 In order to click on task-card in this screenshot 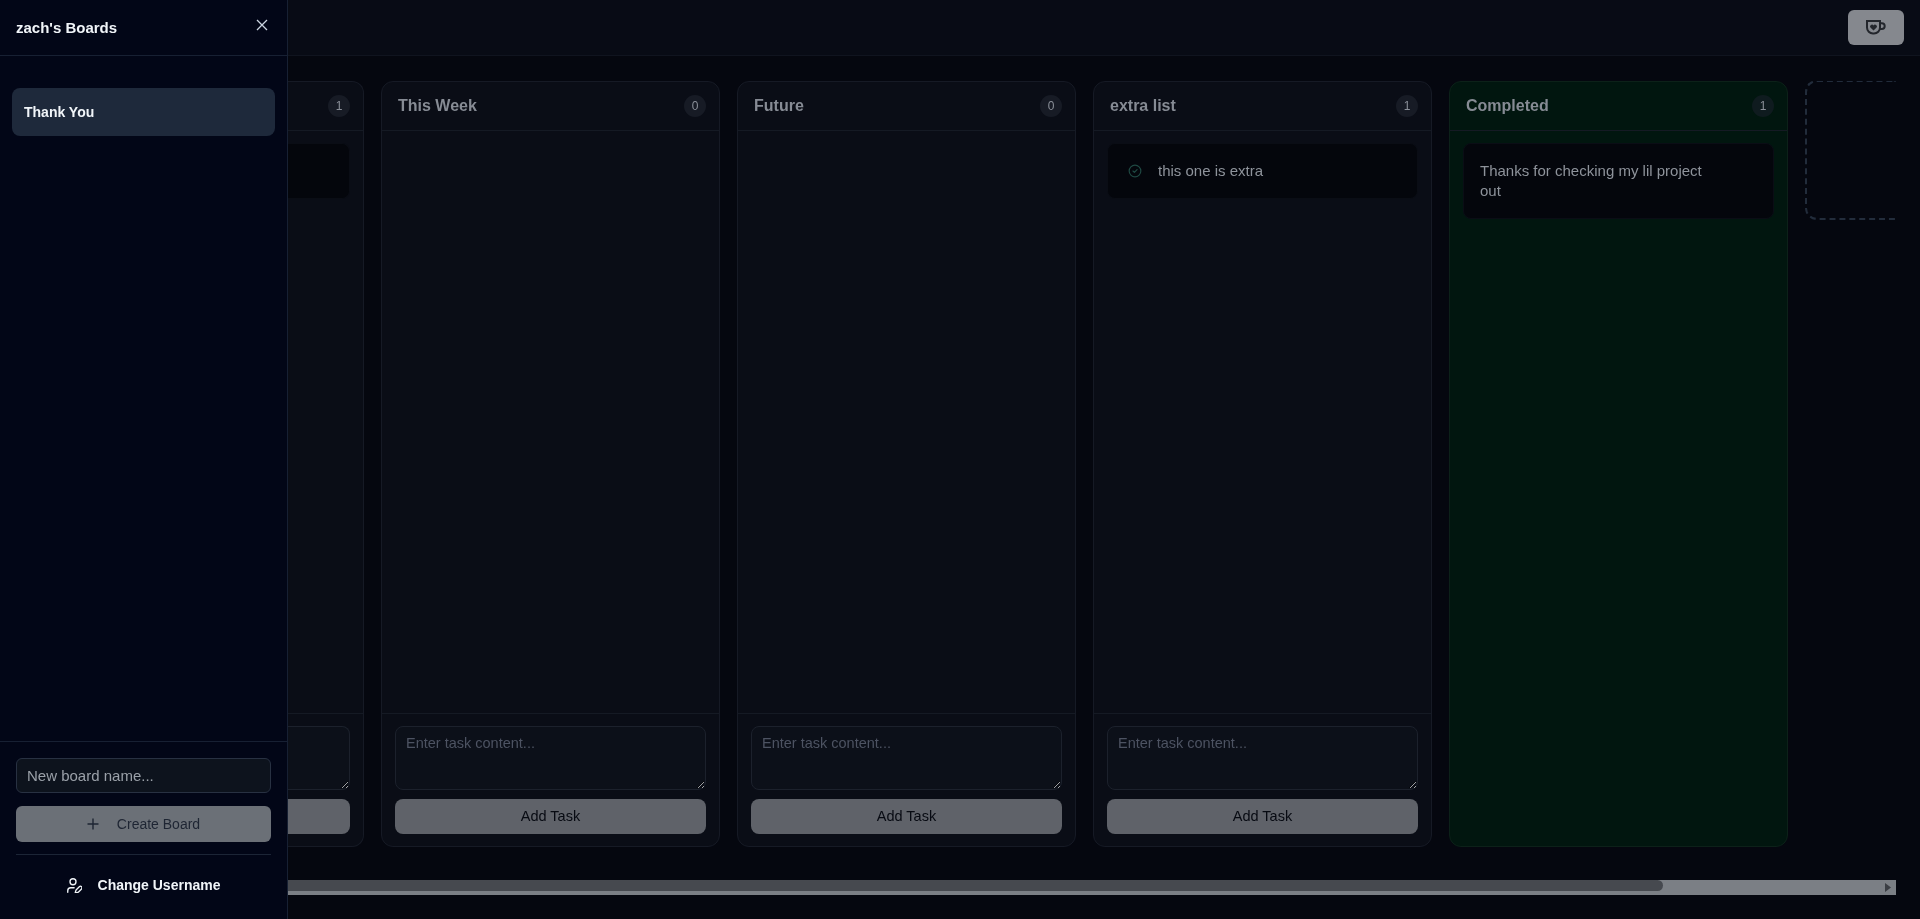, I will do `click(319, 171)`.